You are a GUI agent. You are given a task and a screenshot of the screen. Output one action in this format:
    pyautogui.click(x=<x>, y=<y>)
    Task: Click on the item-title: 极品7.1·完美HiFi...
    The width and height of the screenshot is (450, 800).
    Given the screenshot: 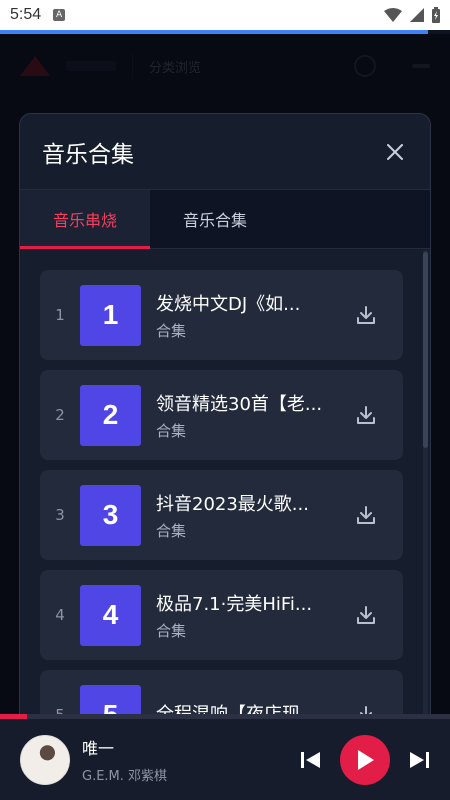 What is the action you would take?
    pyautogui.click(x=234, y=604)
    